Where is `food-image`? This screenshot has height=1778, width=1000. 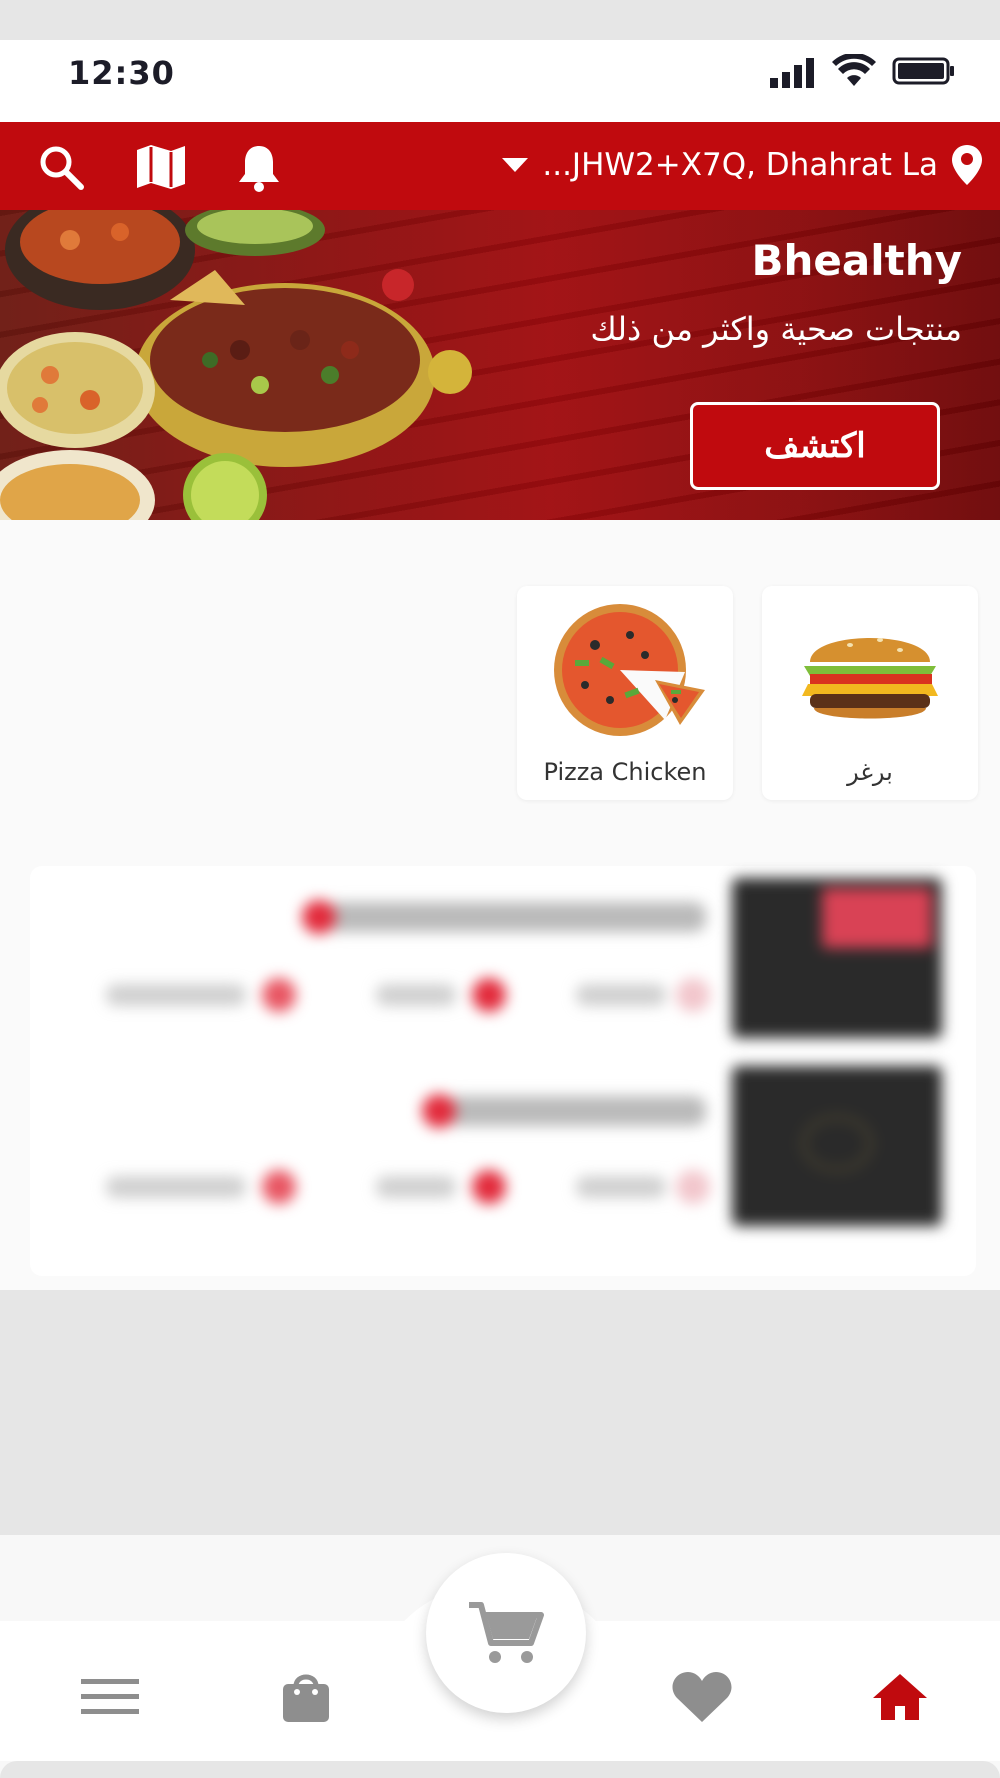 food-image is located at coordinates (236, 365).